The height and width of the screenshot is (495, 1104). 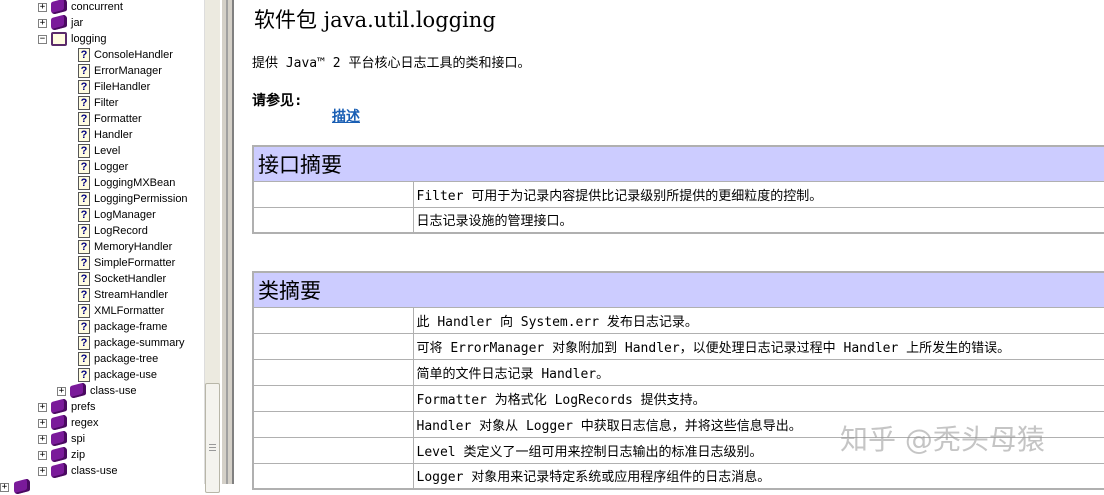 What do you see at coordinates (758, 194) in the screenshot?
I see `type-description: Filter 可用于为记录内容提供比记录级别所提供的更细粒度的控制。` at bounding box center [758, 194].